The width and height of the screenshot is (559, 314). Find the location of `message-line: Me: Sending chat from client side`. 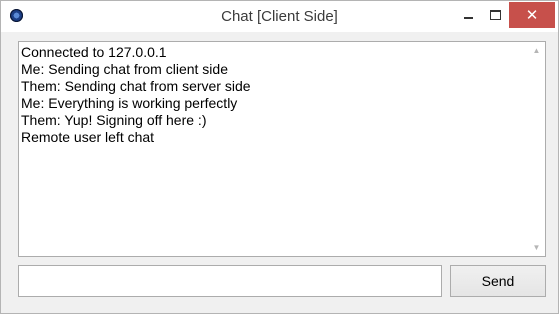

message-line: Me: Sending chat from client side is located at coordinates (124, 69).